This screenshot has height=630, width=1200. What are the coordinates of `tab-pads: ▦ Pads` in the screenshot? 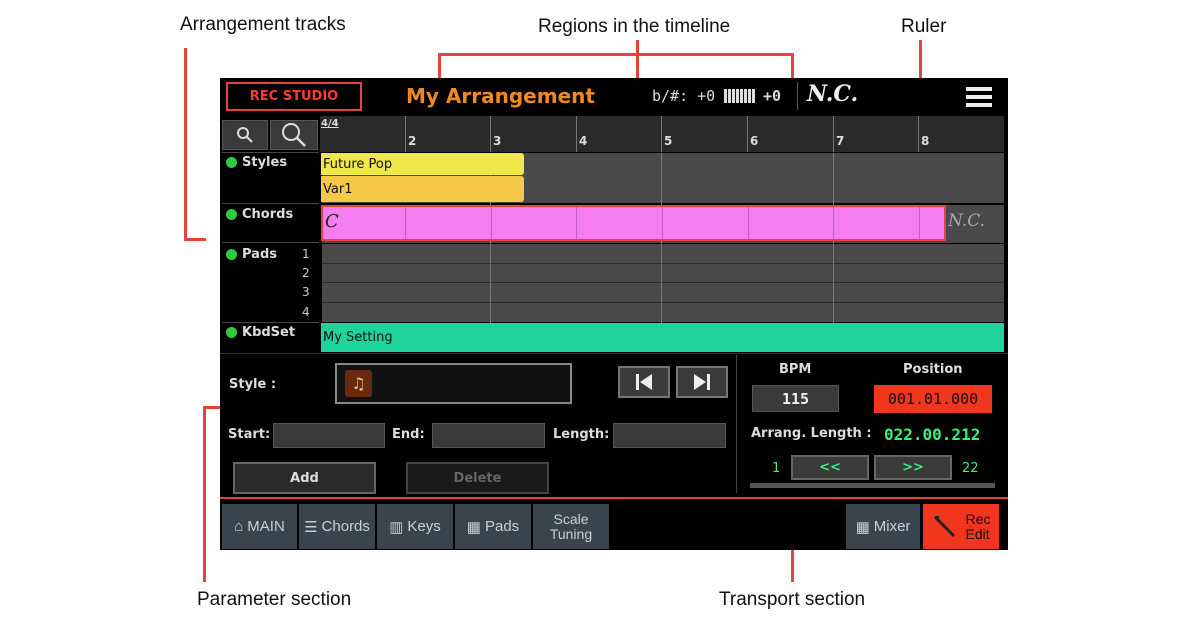 It's located at (493, 526).